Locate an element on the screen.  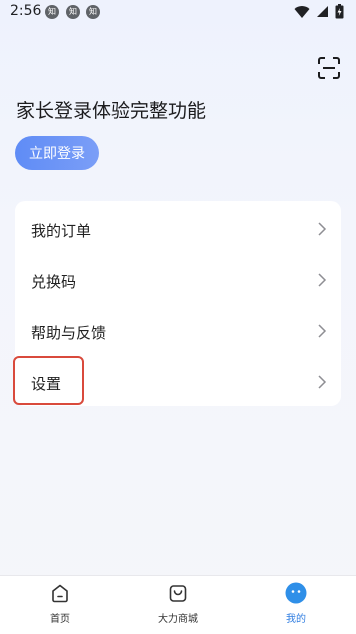
tab-home: 首页 is located at coordinates (60, 603).